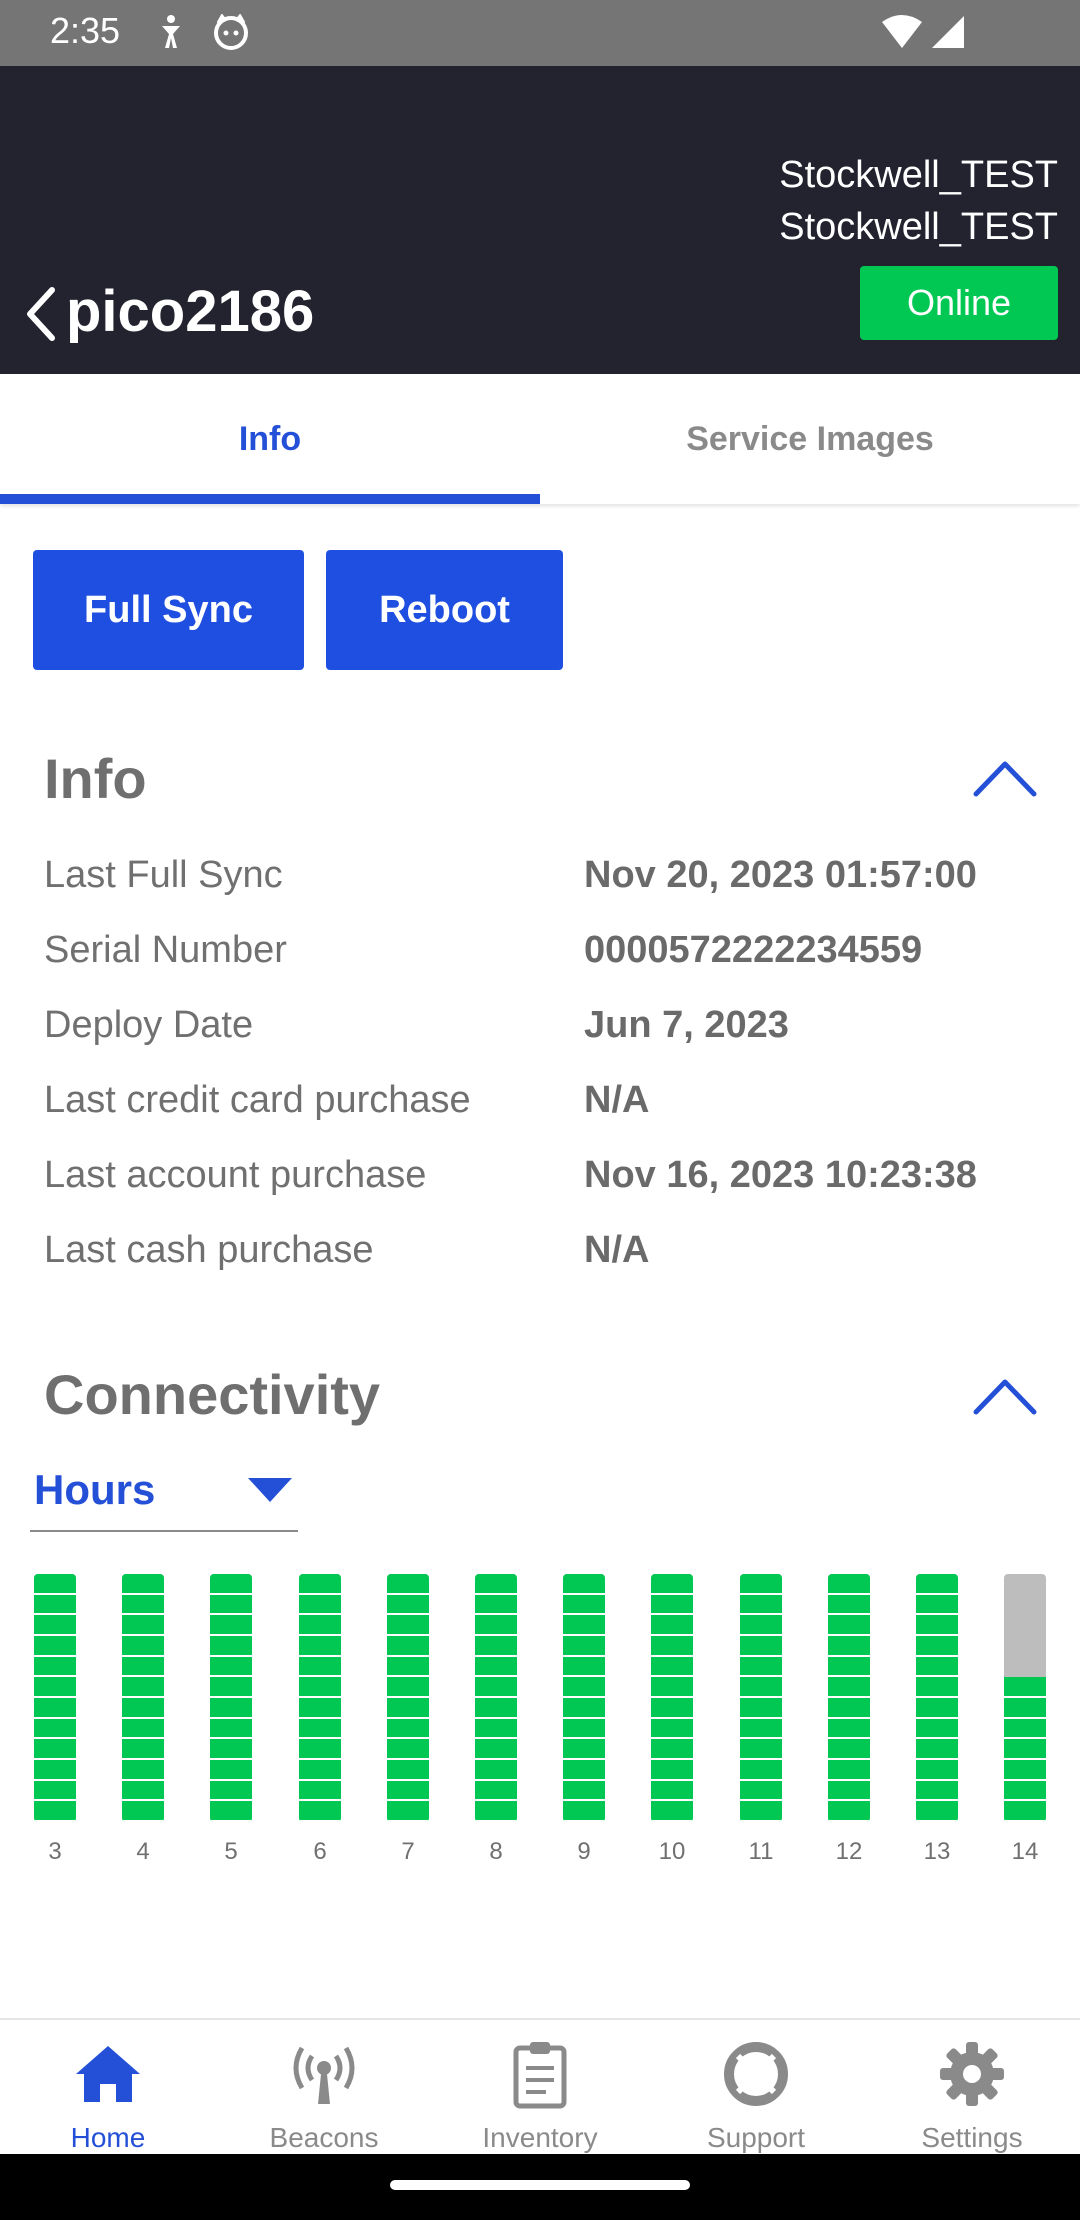 Image resolution: width=1080 pixels, height=2220 pixels. Describe the element at coordinates (190, 311) in the screenshot. I see `device-title: pico2186` at that location.